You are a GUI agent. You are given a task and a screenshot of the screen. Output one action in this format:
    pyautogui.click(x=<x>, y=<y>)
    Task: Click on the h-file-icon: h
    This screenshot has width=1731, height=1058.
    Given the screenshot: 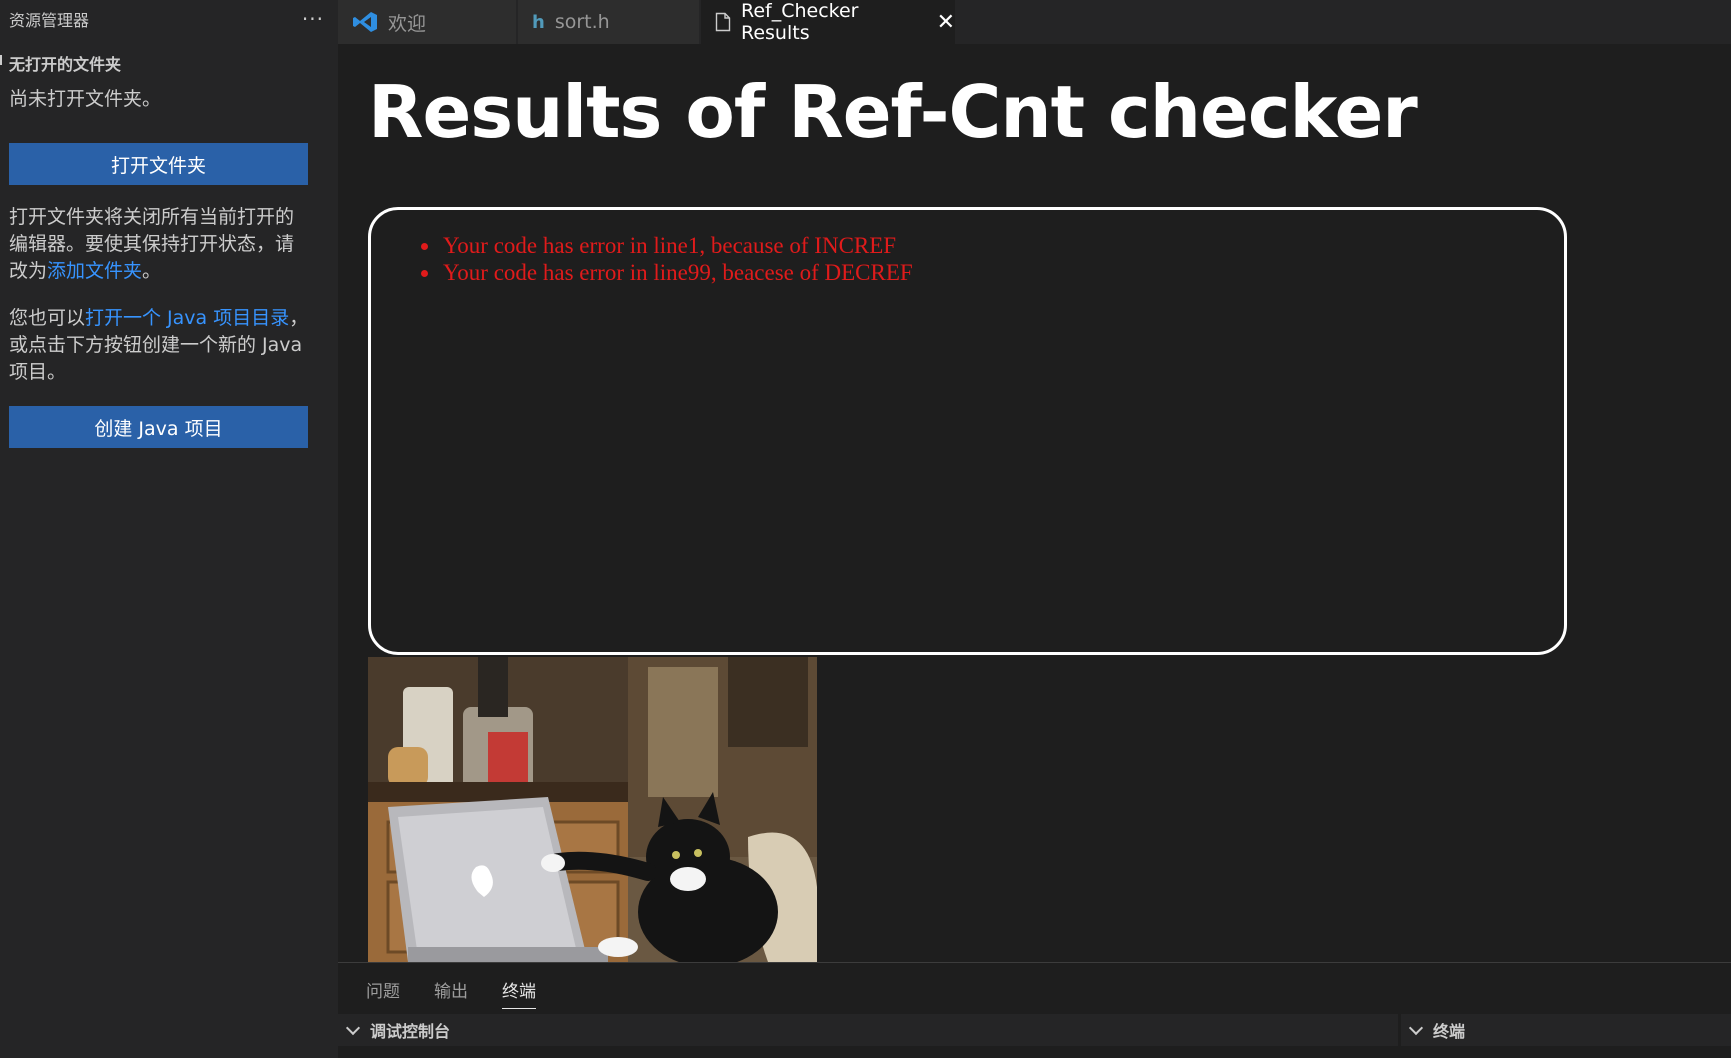 What is the action you would take?
    pyautogui.click(x=538, y=22)
    